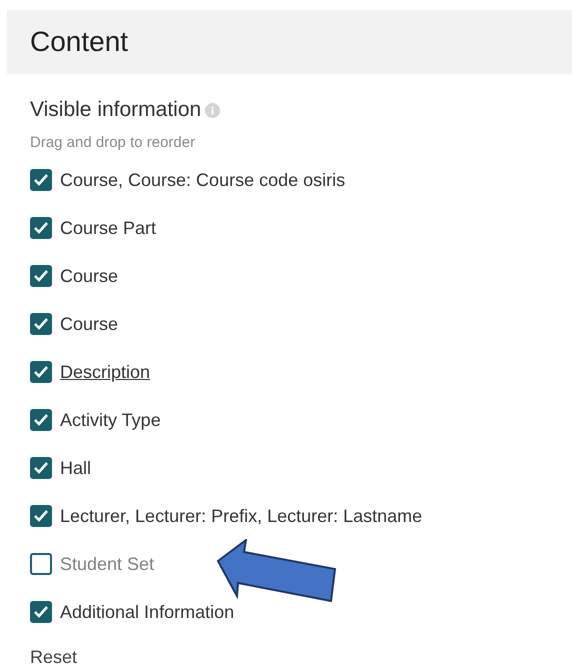  I want to click on reset-link: Reset, so click(54, 657).